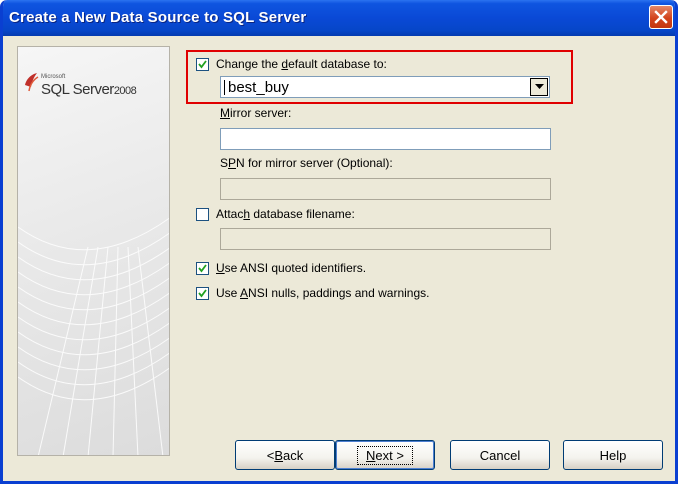 Image resolution: width=678 pixels, height=484 pixels. What do you see at coordinates (225, 113) in the screenshot?
I see `mirror-server-label-accel: M` at bounding box center [225, 113].